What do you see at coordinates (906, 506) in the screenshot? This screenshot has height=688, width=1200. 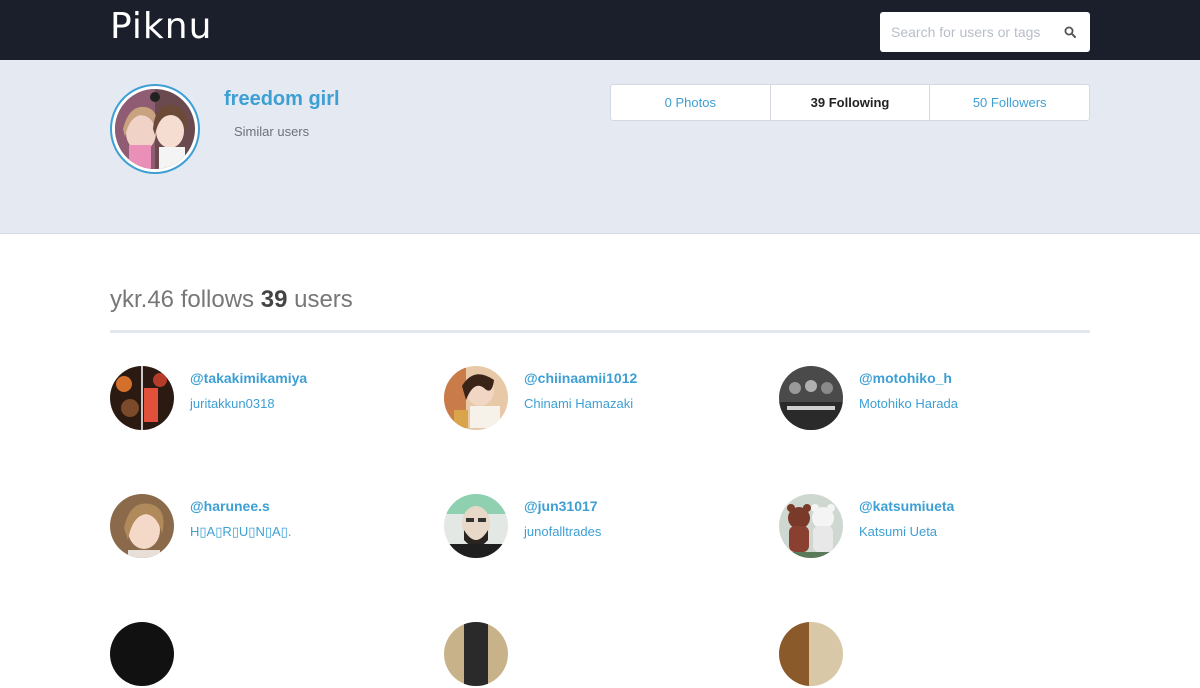 I see `user-handle: @katsumiueta` at bounding box center [906, 506].